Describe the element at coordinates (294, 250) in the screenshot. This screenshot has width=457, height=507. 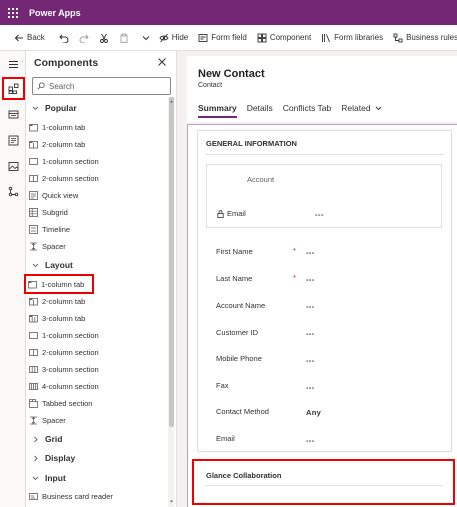
I see `required-indicator: *` at that location.